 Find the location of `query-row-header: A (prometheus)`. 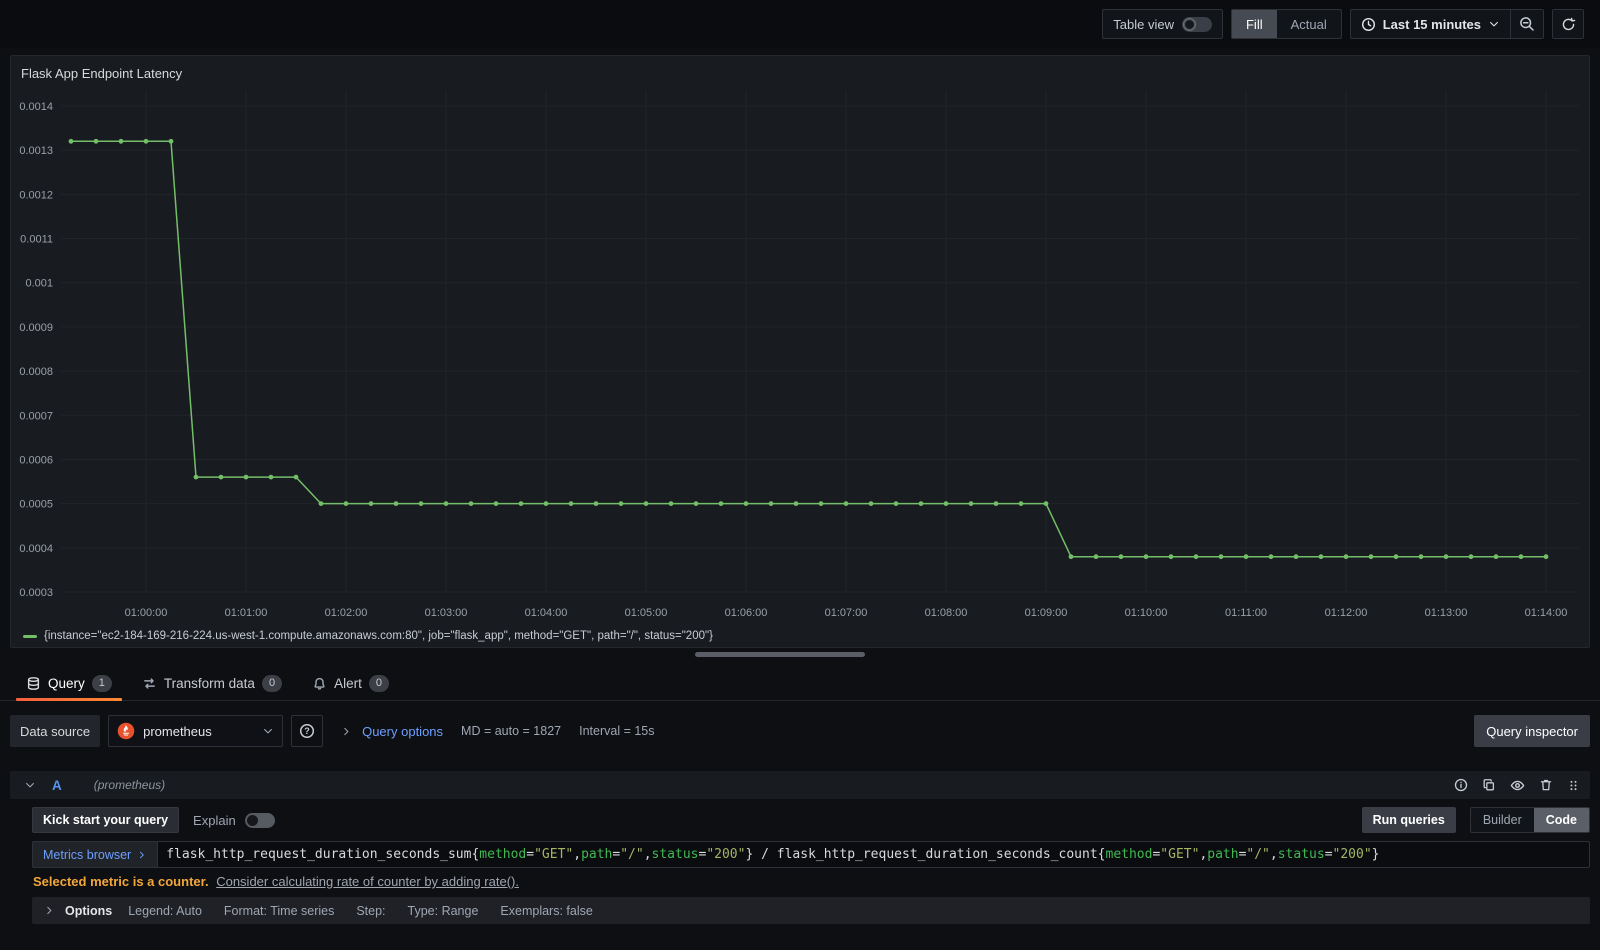

query-row-header: A (prometheus) is located at coordinates (800, 785).